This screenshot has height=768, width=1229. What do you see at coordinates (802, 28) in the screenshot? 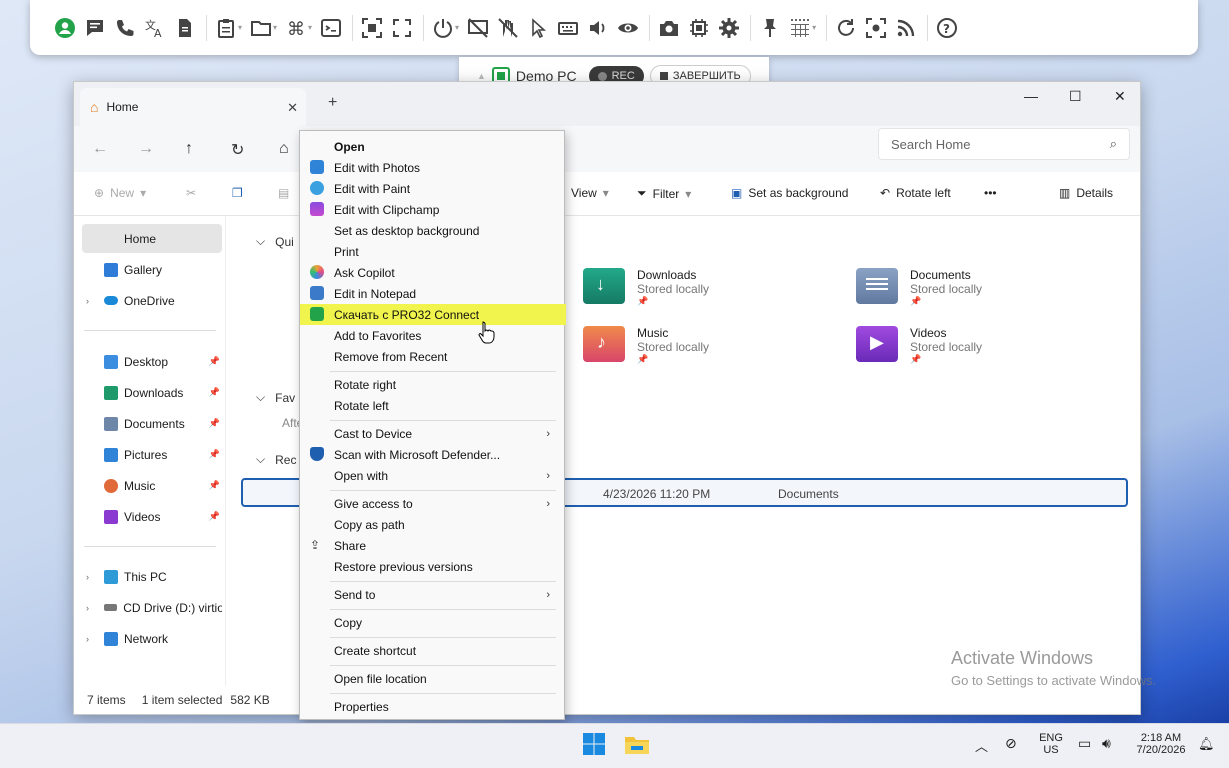
I see `grid-icon: ▾` at bounding box center [802, 28].